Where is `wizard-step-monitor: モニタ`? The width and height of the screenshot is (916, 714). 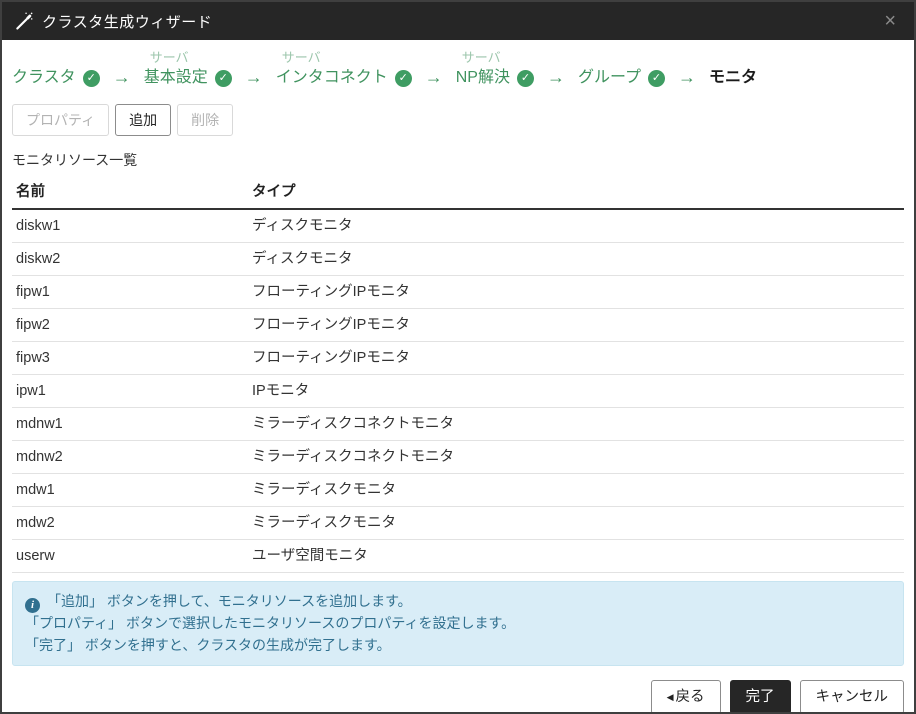
wizard-step-monitor: モニタ is located at coordinates (733, 69).